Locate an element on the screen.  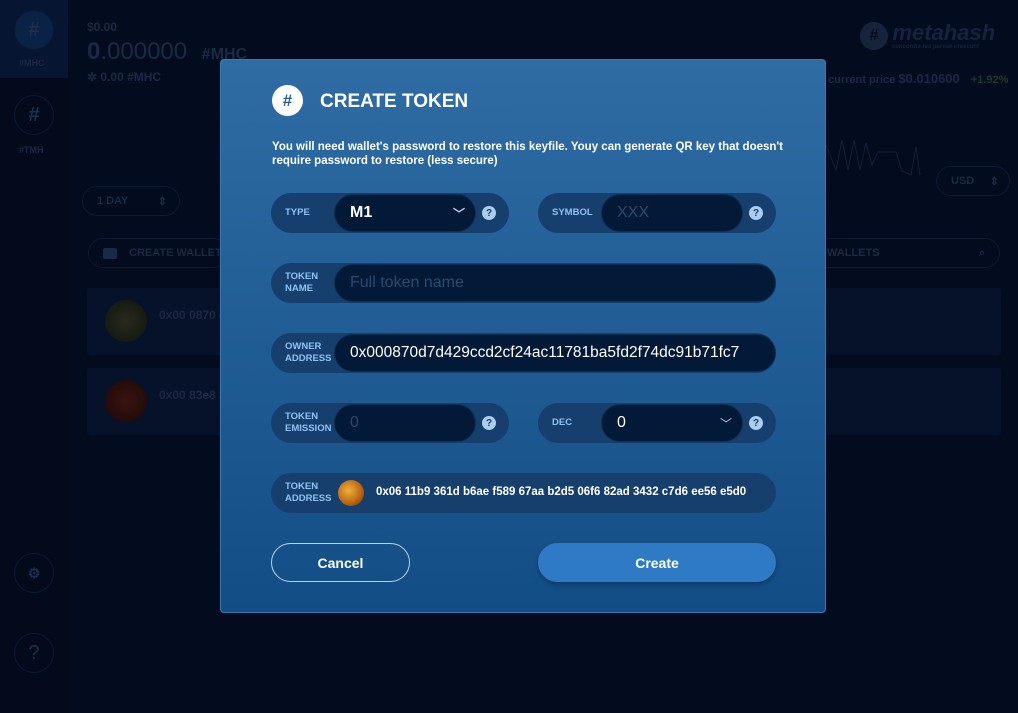
type-field: TYPE M1 ﹀ ? is located at coordinates (390, 213).